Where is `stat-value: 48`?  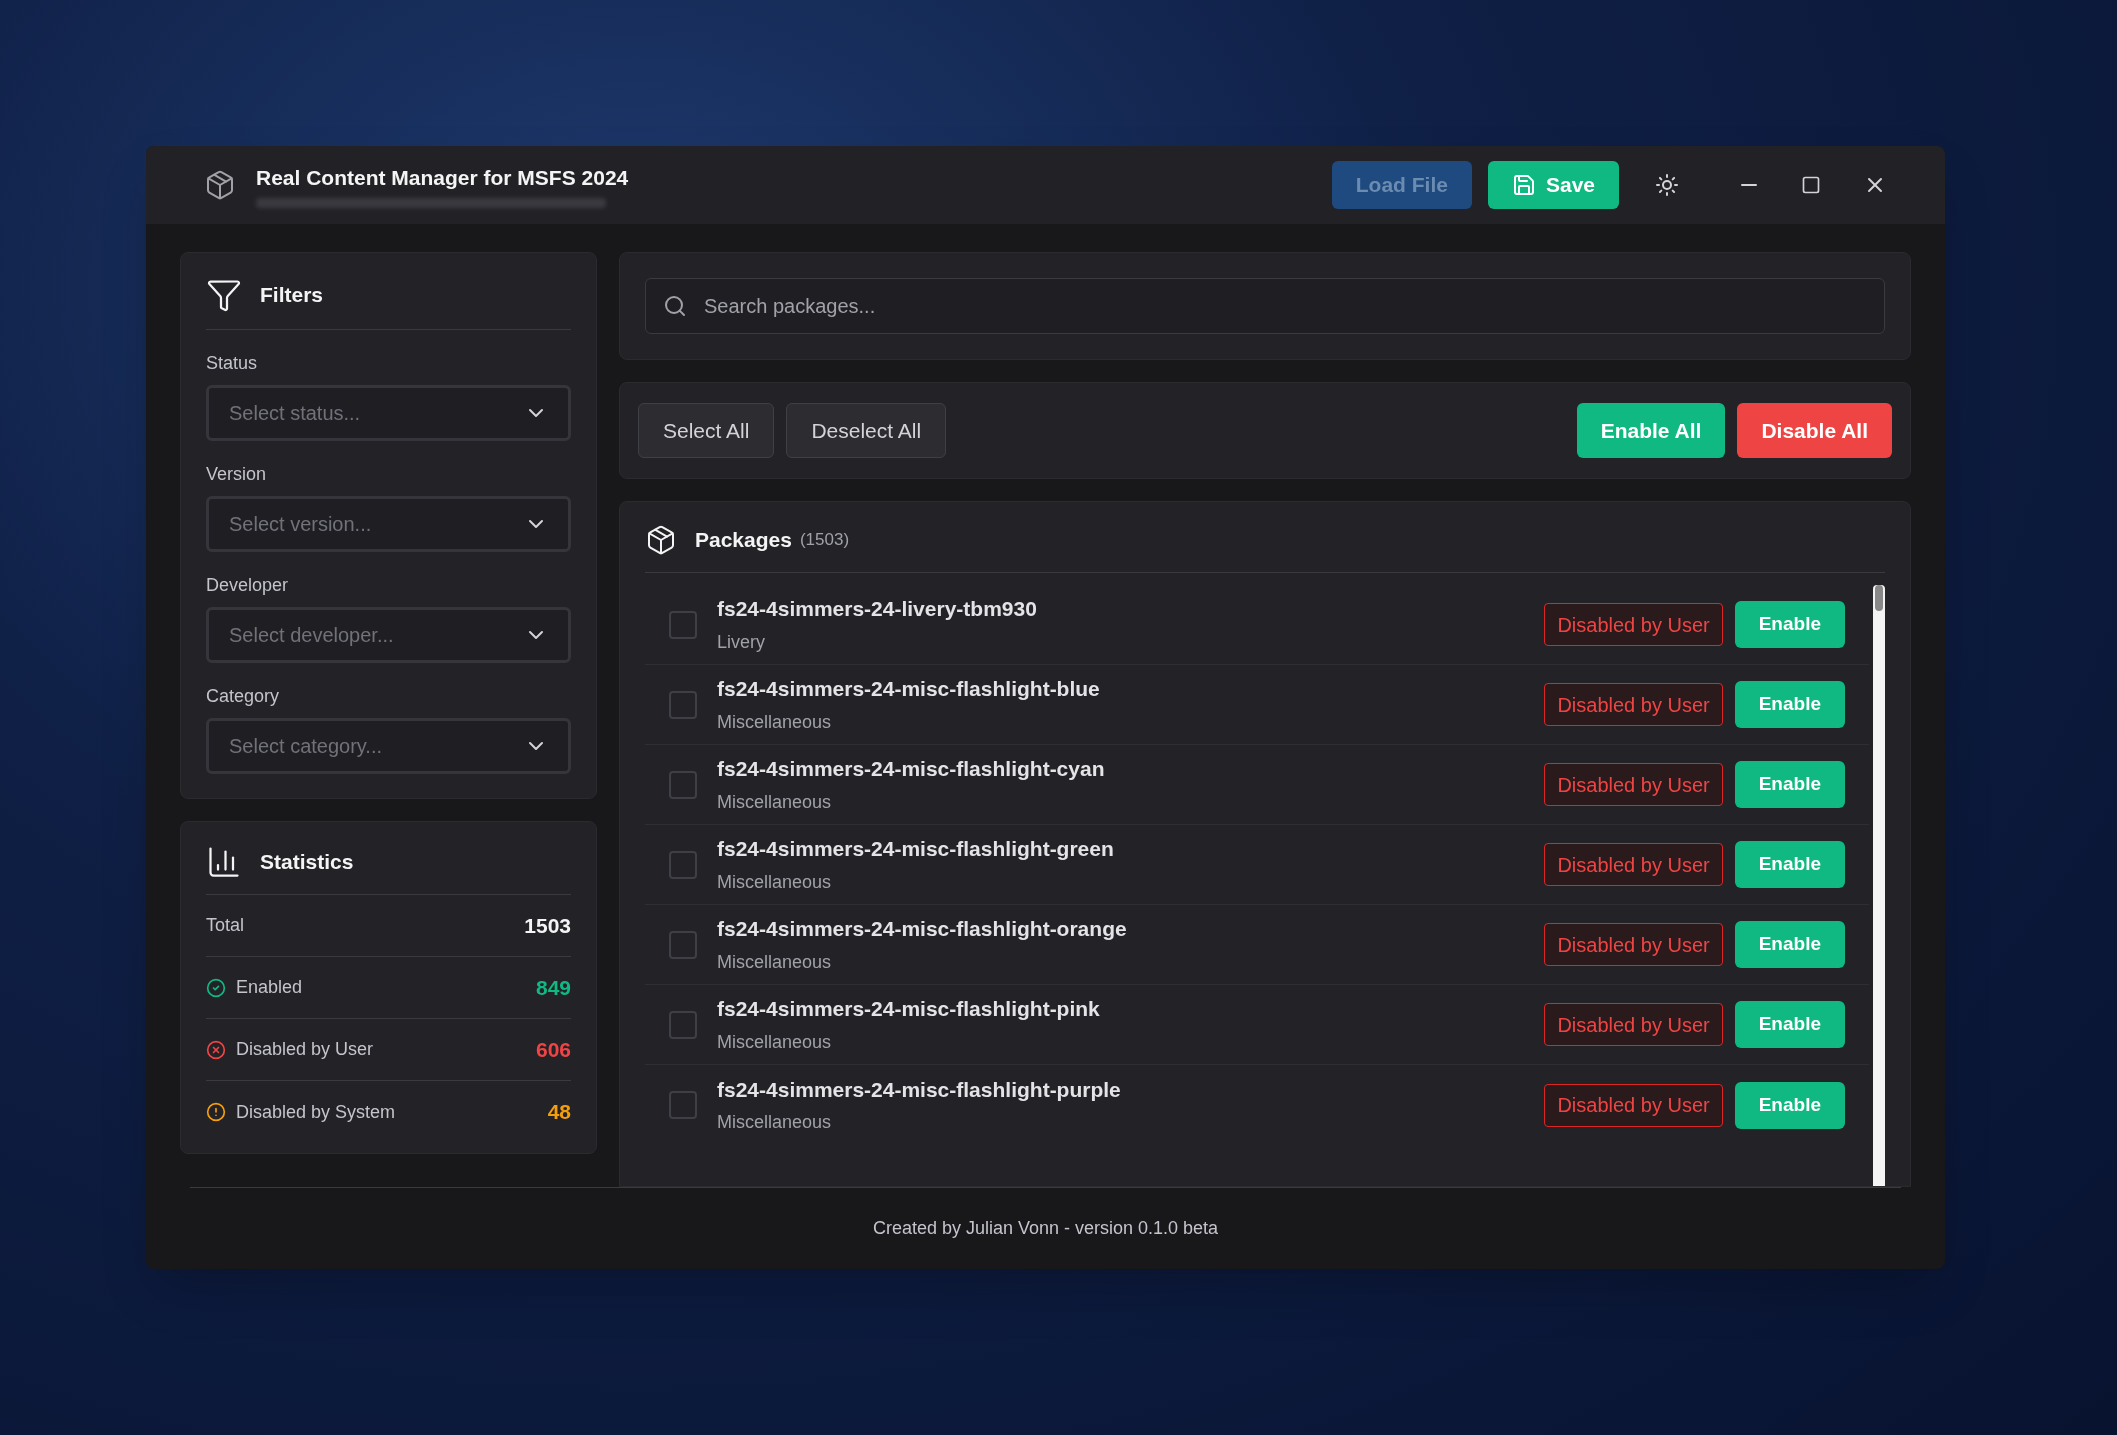 stat-value: 48 is located at coordinates (559, 1112).